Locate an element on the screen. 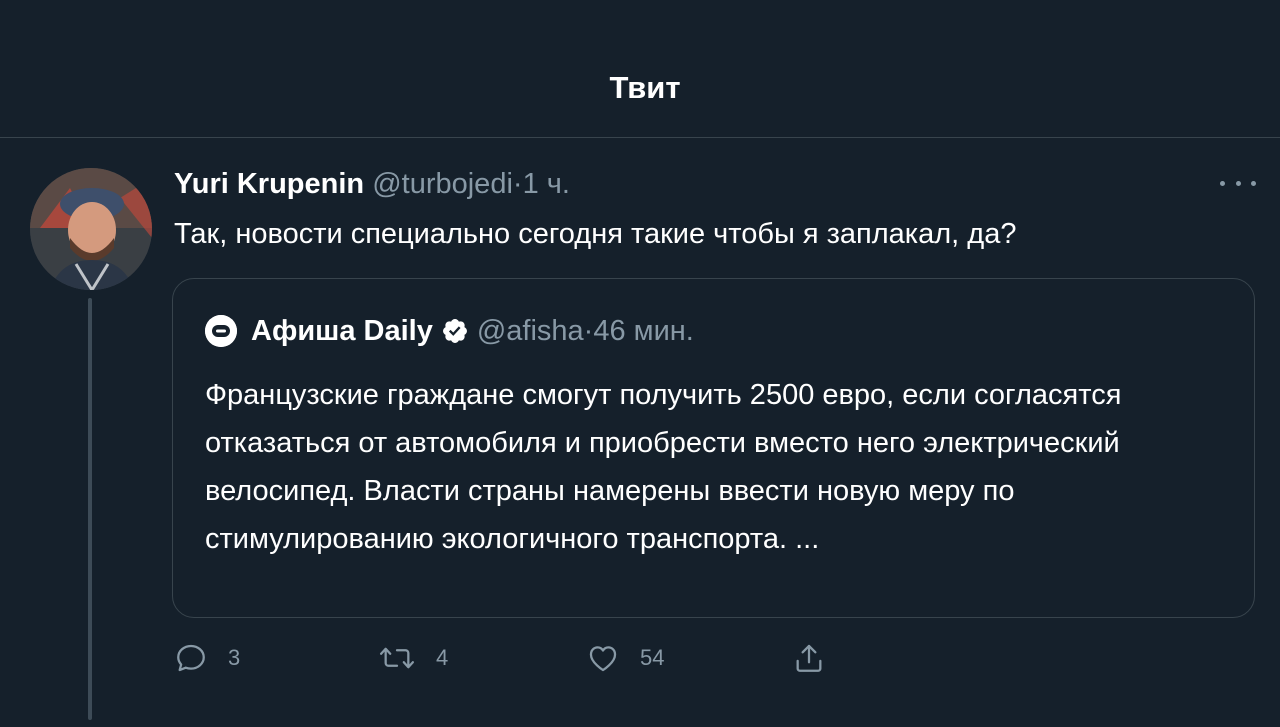 This screenshot has height=727, width=1280. user-avatar-photo is located at coordinates (91, 229).